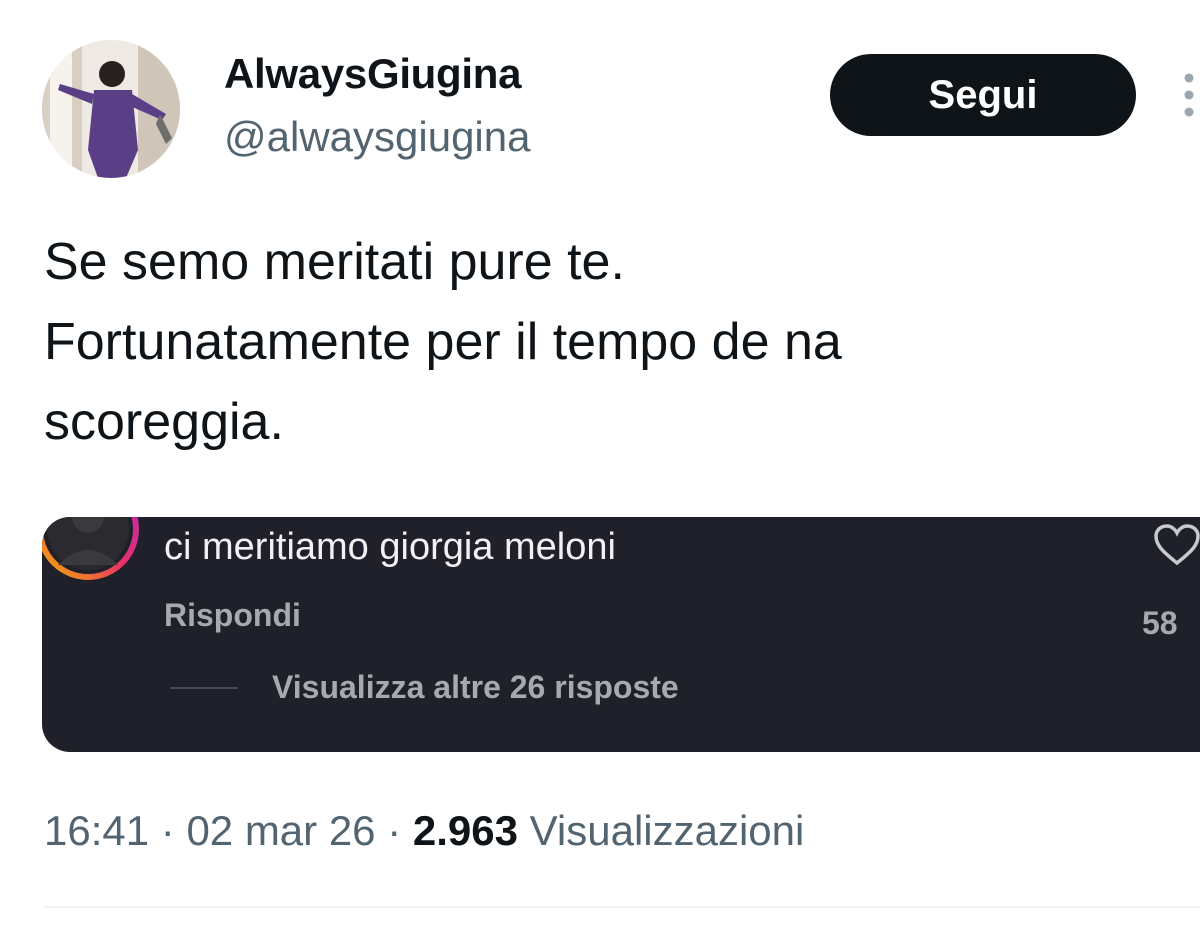  Describe the element at coordinates (90, 548) in the screenshot. I see `story-ring-avatar-icon` at that location.